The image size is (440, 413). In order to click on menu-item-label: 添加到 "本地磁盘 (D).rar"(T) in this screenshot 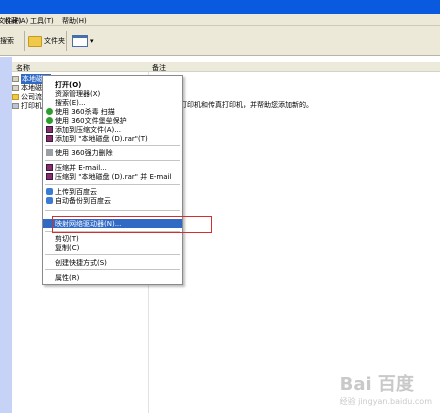, I will do `click(101, 138)`.